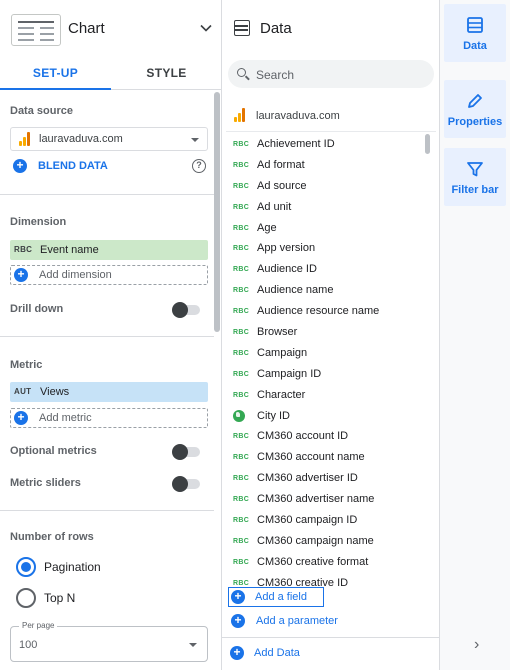 This screenshot has height=670, width=510. What do you see at coordinates (166, 73) in the screenshot?
I see `tab-style: STYLE` at bounding box center [166, 73].